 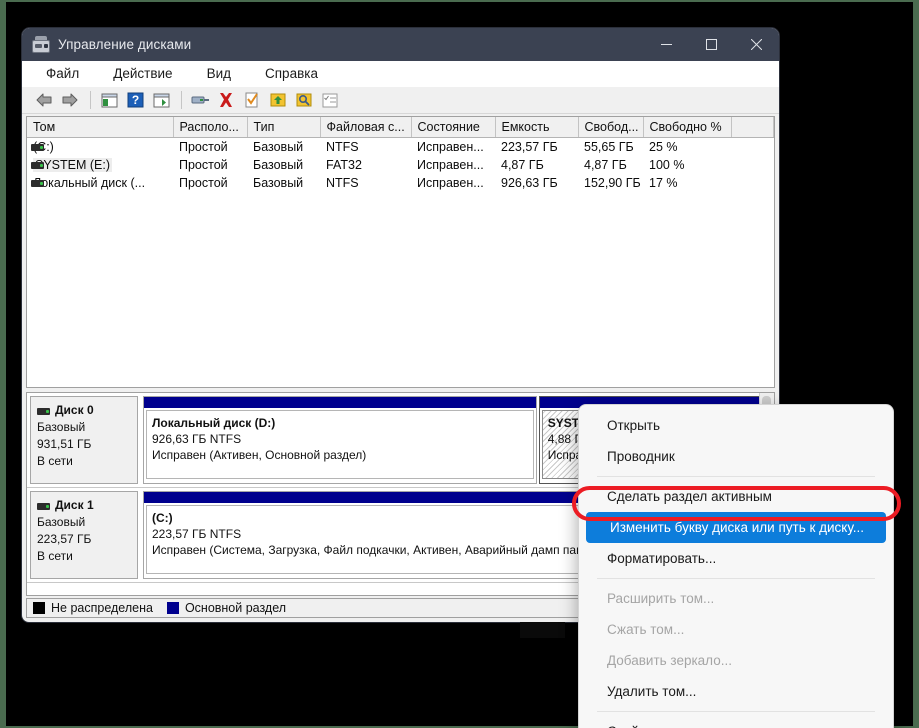 What do you see at coordinates (84, 440) in the screenshot?
I see `disk-info-0: Диск 0 Базовый 931,51 ГБ В сети` at bounding box center [84, 440].